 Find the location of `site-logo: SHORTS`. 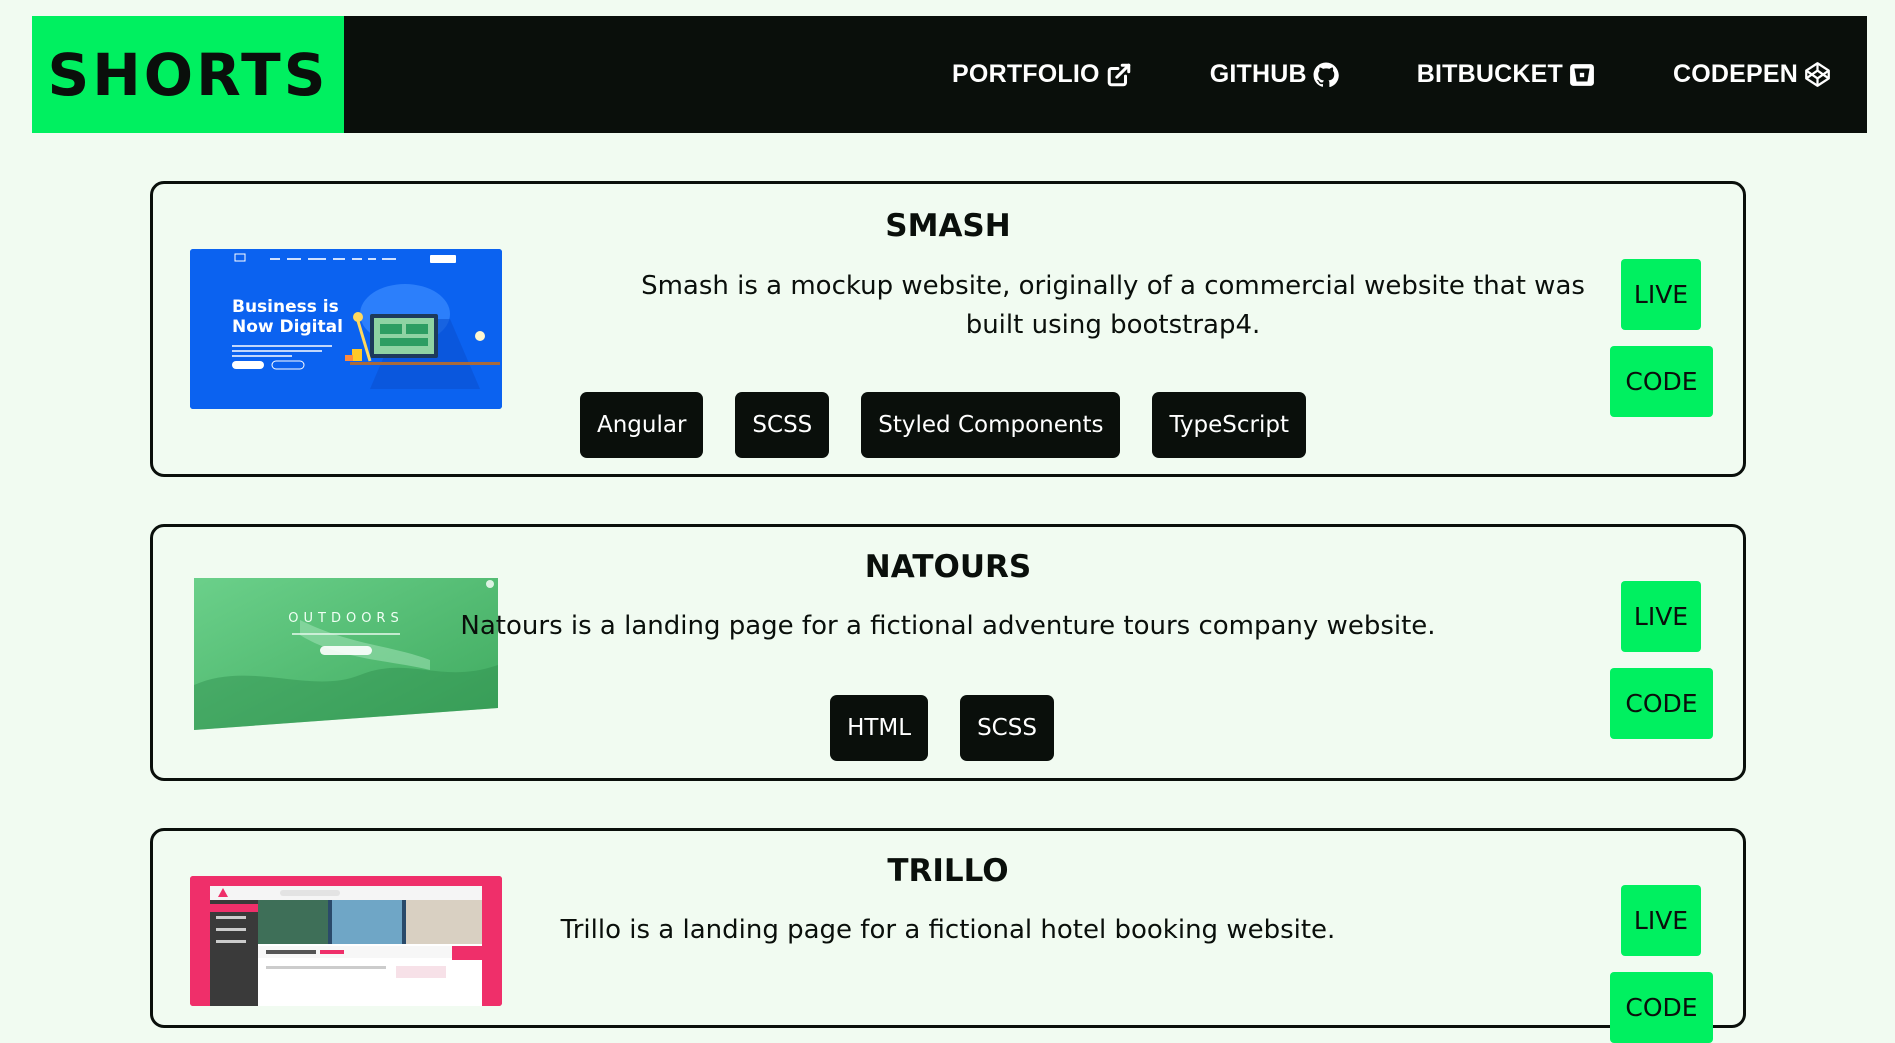

site-logo: SHORTS is located at coordinates (188, 74).